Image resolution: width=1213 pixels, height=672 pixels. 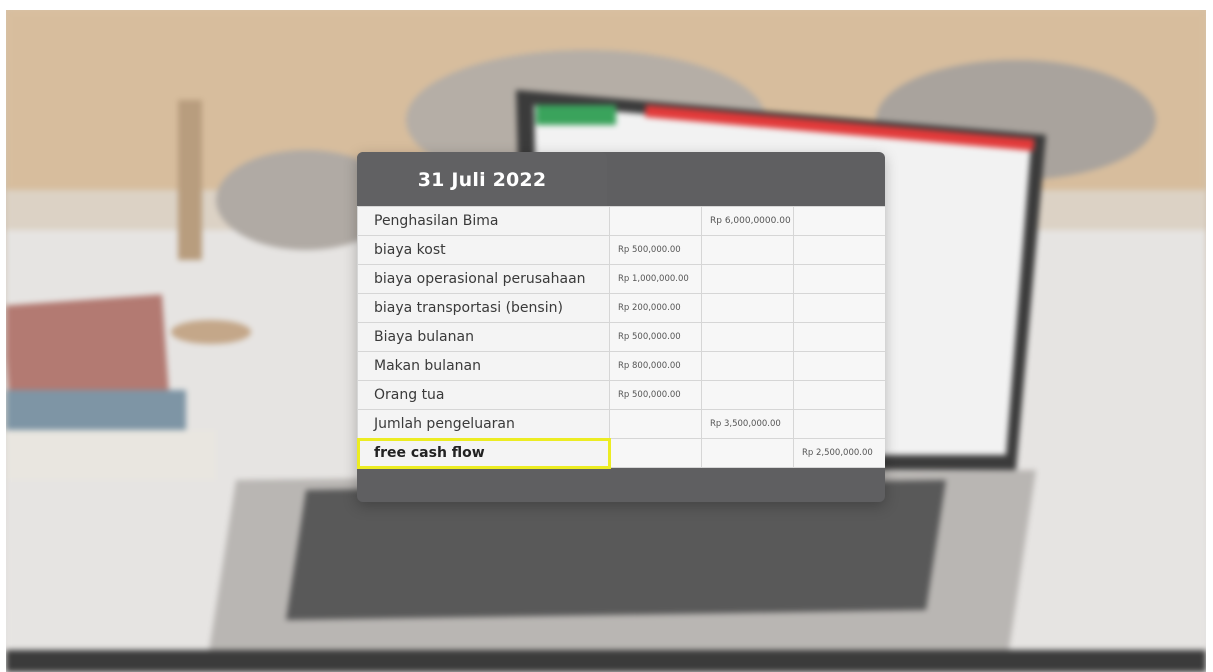 What do you see at coordinates (747, 424) in the screenshot?
I see `total-amount-cell: Rp 3,500,000.00` at bounding box center [747, 424].